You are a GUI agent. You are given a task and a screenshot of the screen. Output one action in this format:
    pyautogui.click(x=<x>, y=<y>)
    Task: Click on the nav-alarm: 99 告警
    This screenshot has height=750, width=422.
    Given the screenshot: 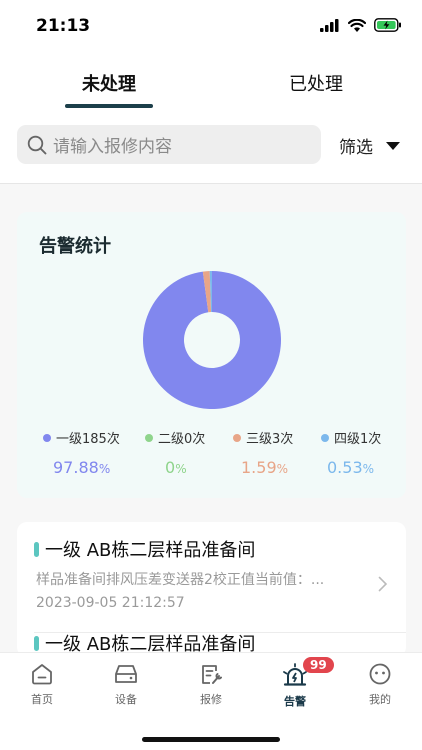 What is the action you would take?
    pyautogui.click(x=295, y=683)
    